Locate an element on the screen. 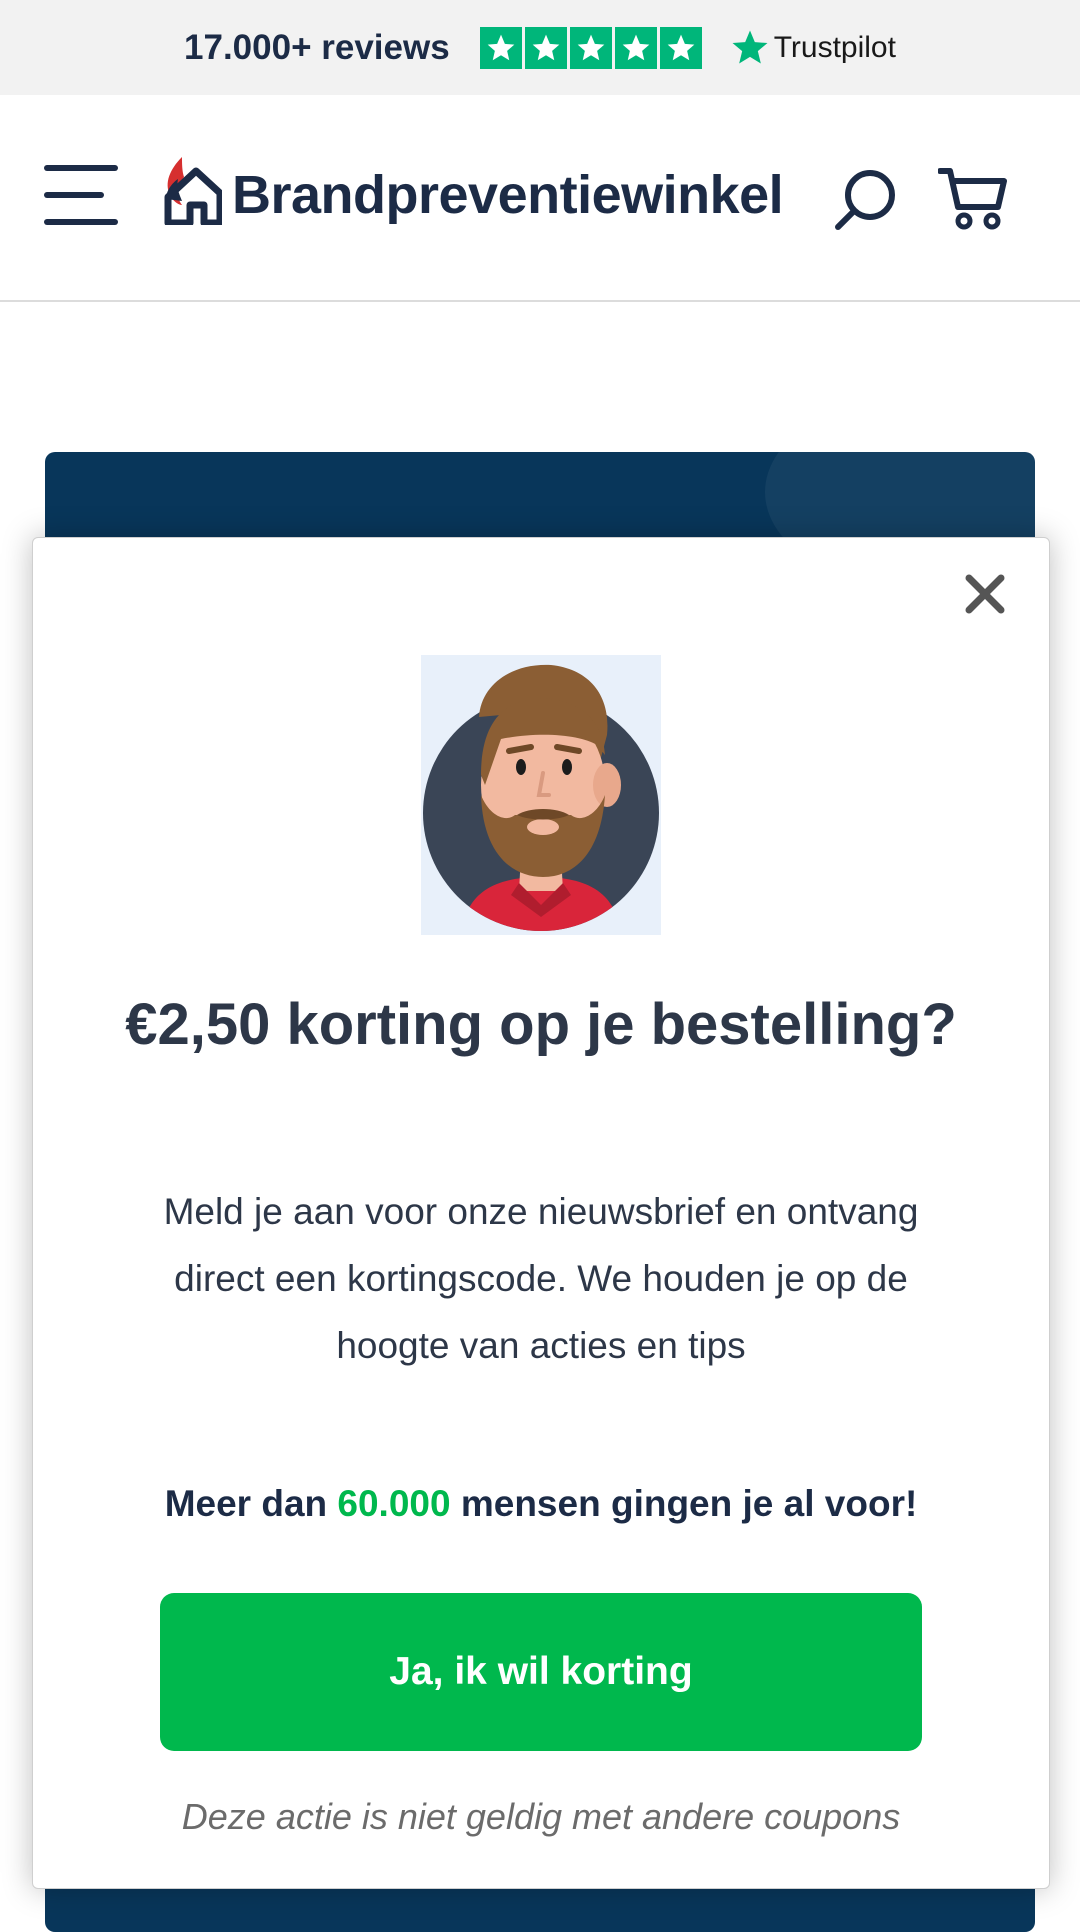 This screenshot has width=1080, height=1932. cart-icon is located at coordinates (972, 199).